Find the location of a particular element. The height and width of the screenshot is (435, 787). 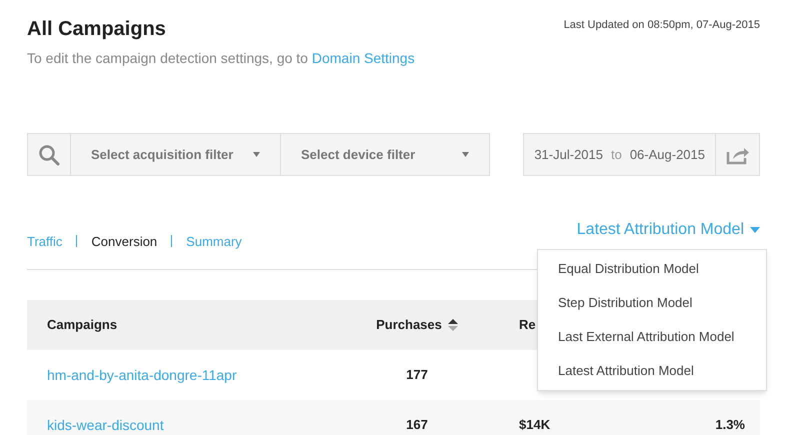

view-tab: Traffic is located at coordinates (44, 241).